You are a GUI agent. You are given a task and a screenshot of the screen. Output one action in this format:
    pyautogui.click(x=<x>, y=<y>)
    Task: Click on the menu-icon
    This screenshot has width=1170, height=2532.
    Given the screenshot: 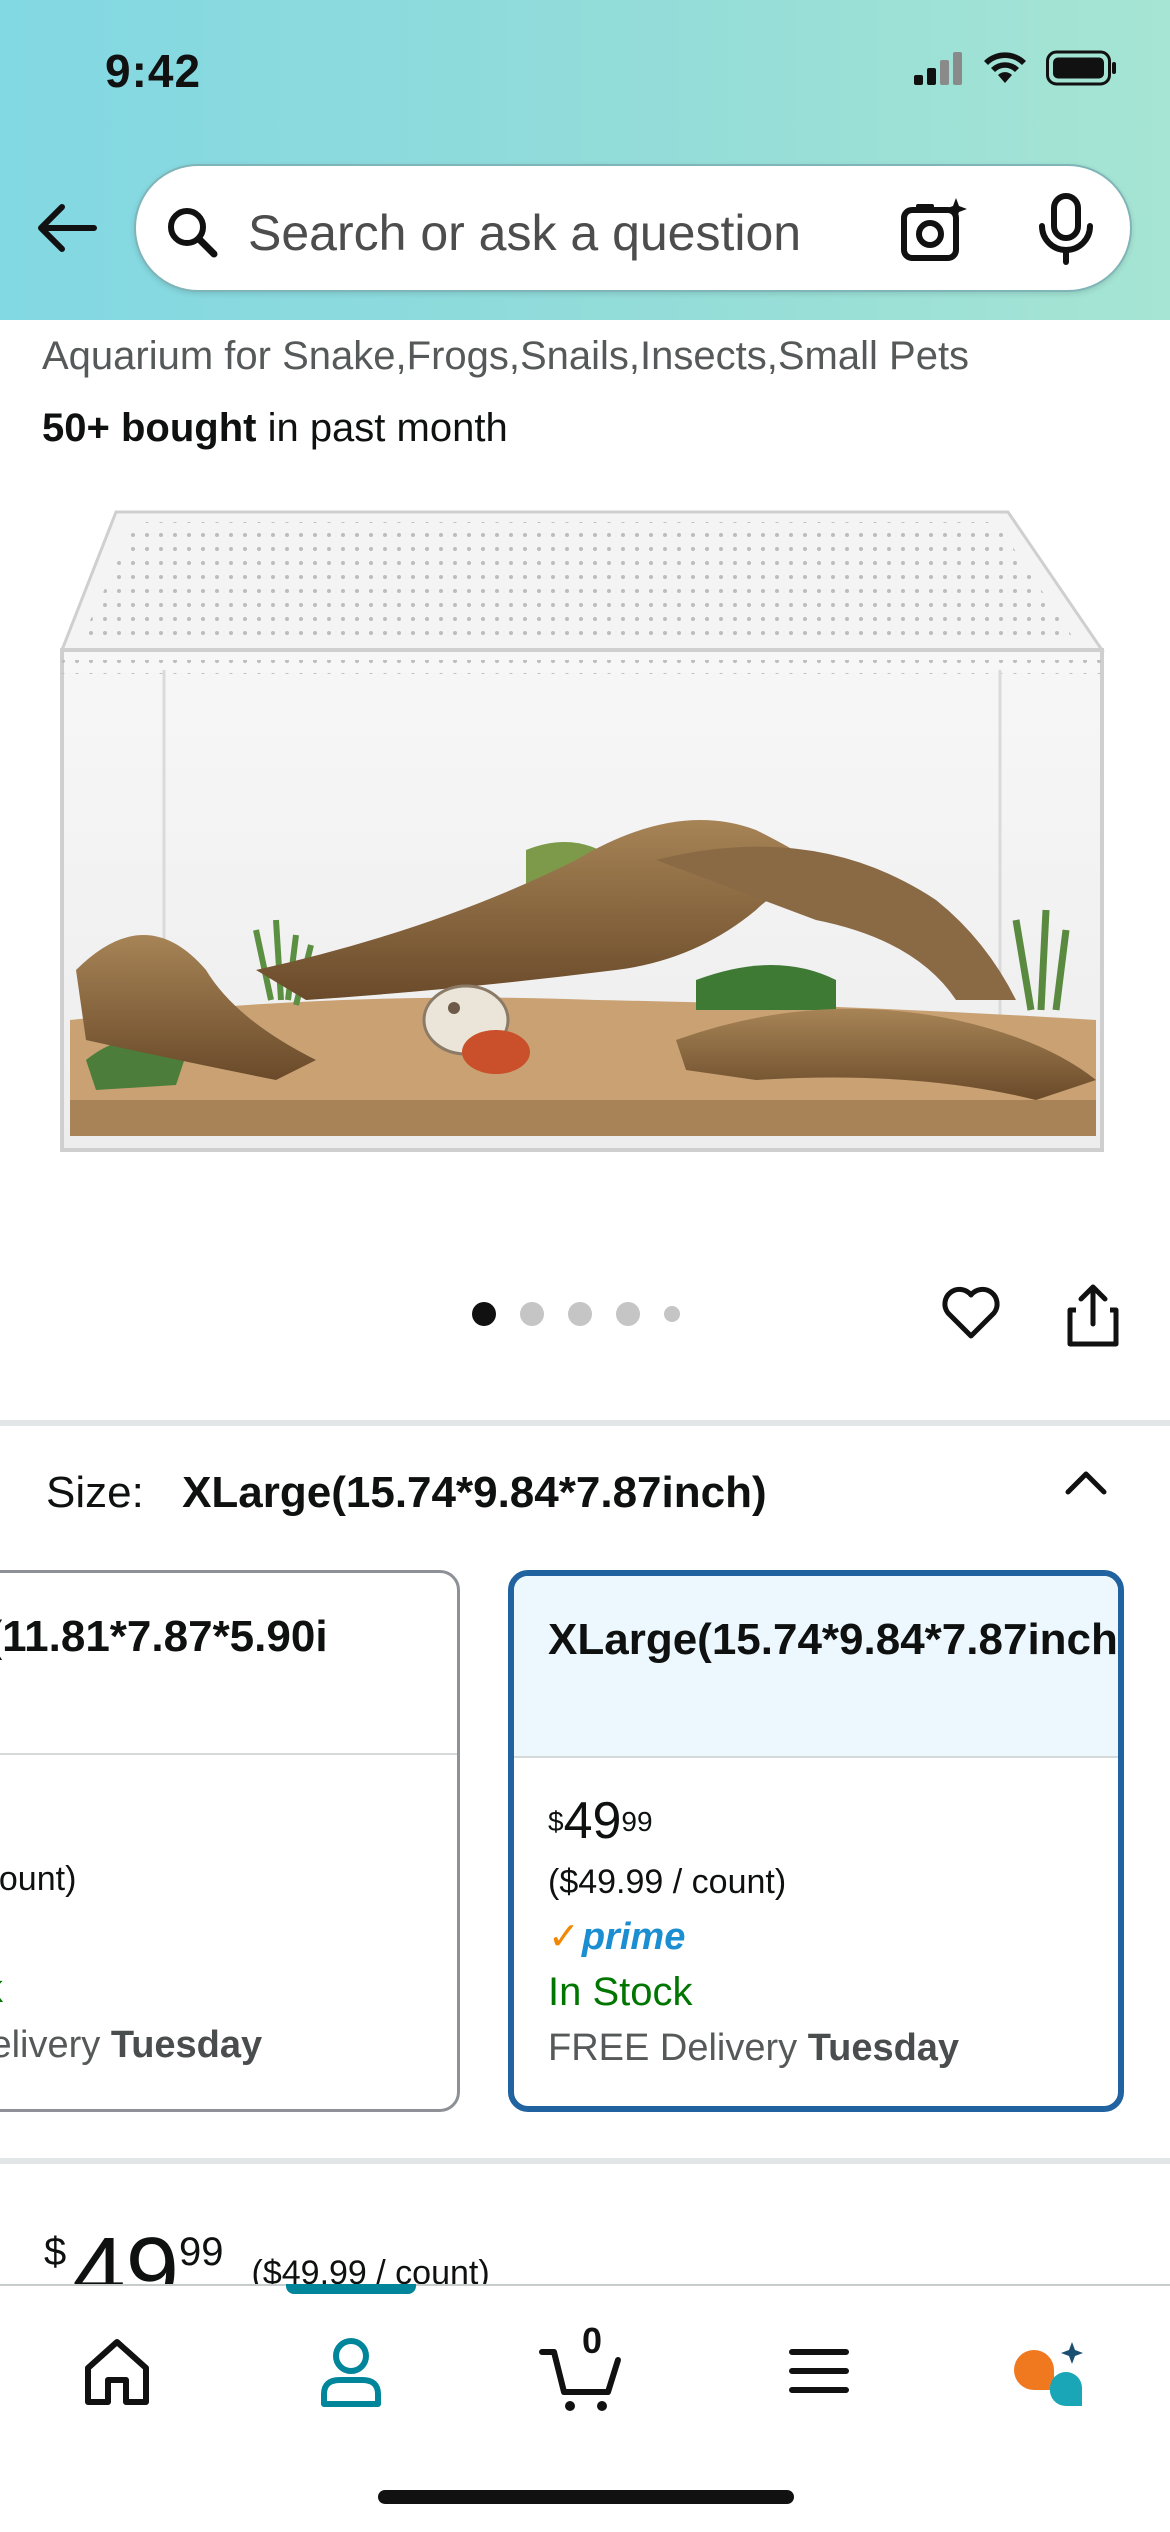 What is the action you would take?
    pyautogui.click(x=819, y=2371)
    